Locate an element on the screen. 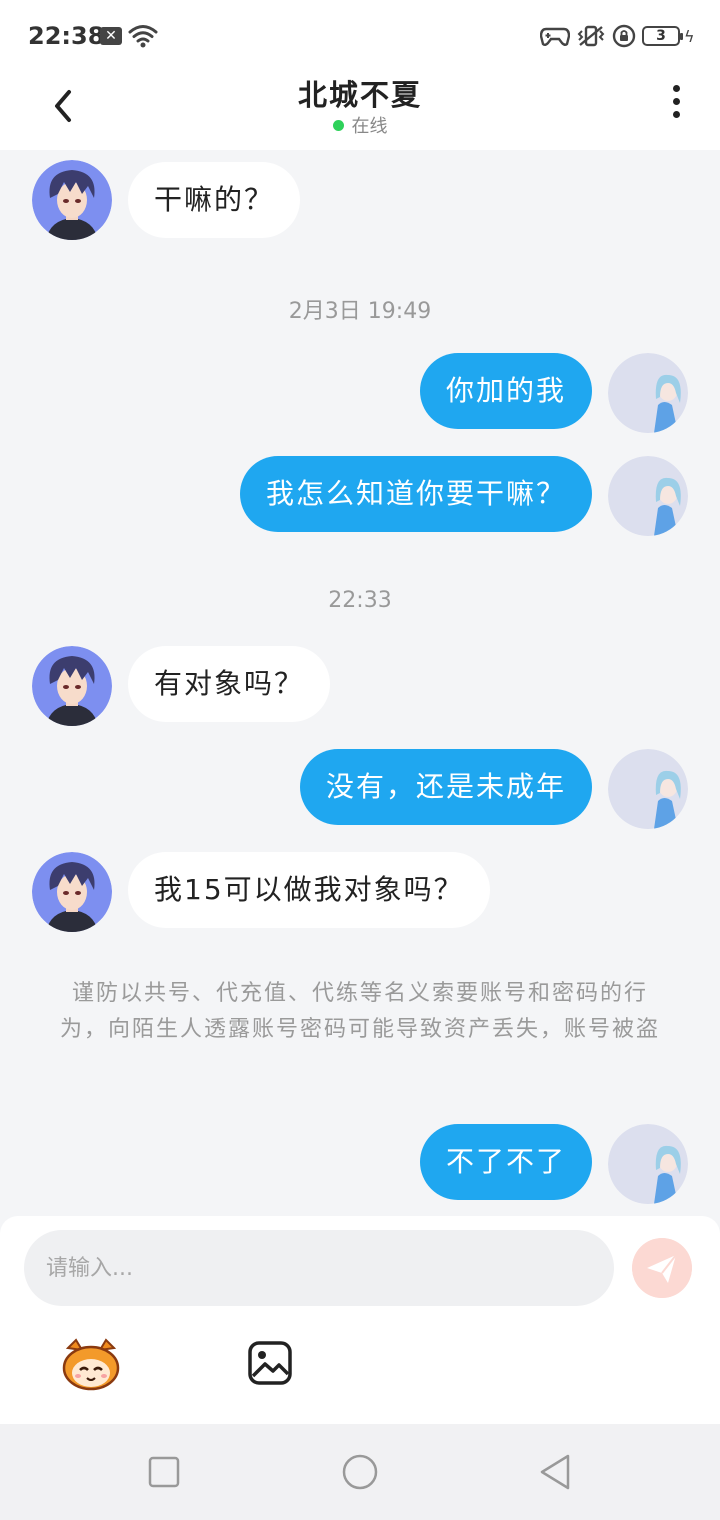 This screenshot has height=1520, width=720. image-picker-icon is located at coordinates (270, 1363).